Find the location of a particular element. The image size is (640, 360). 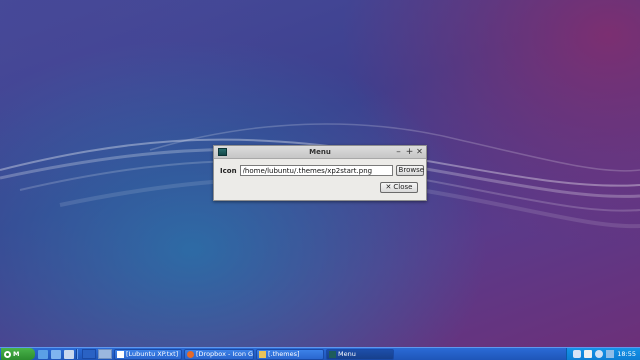

system-tray: 18:55 is located at coordinates (603, 353).